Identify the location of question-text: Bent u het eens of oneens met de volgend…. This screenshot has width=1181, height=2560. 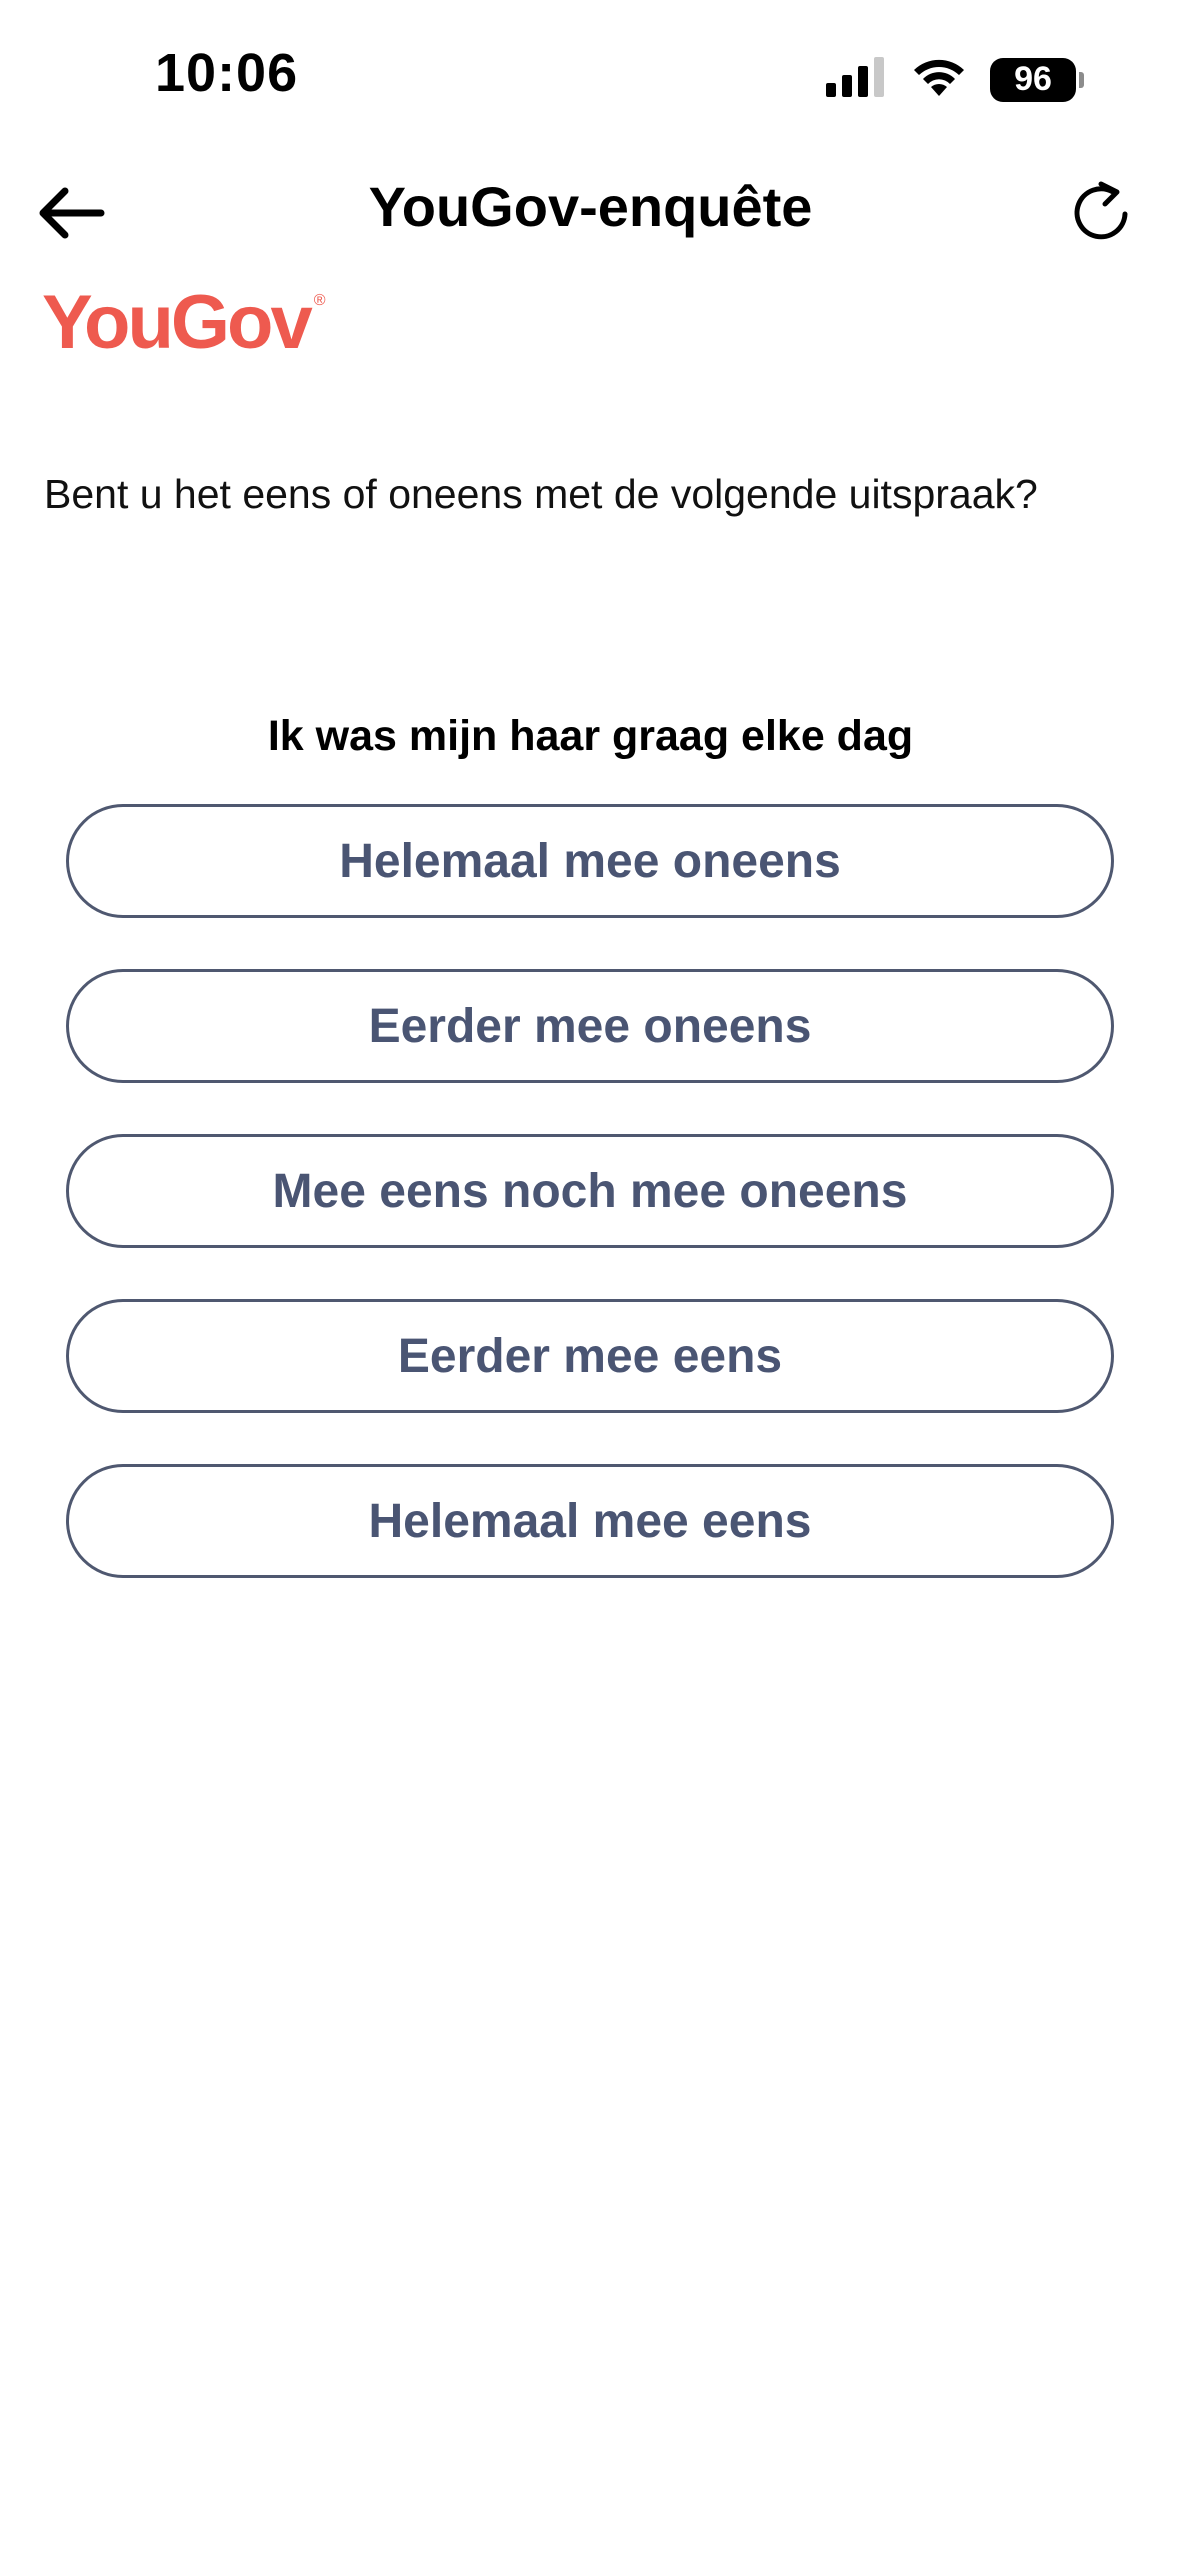
(541, 494).